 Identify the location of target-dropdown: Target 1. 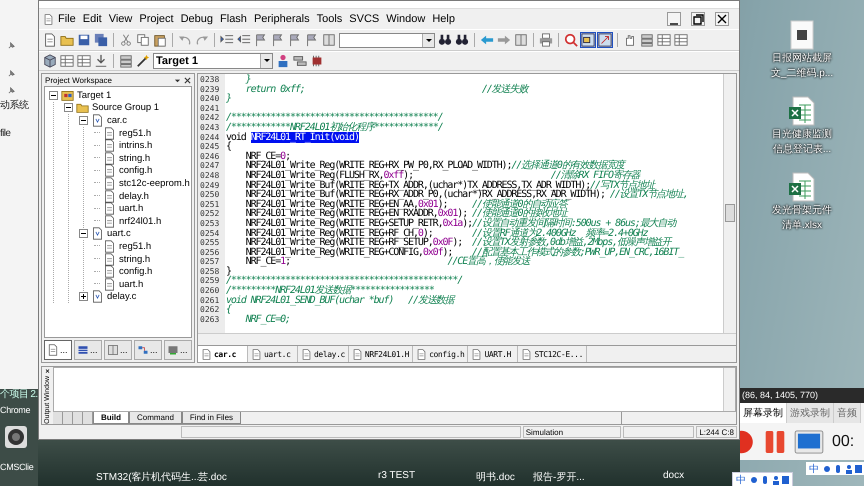
(213, 61).